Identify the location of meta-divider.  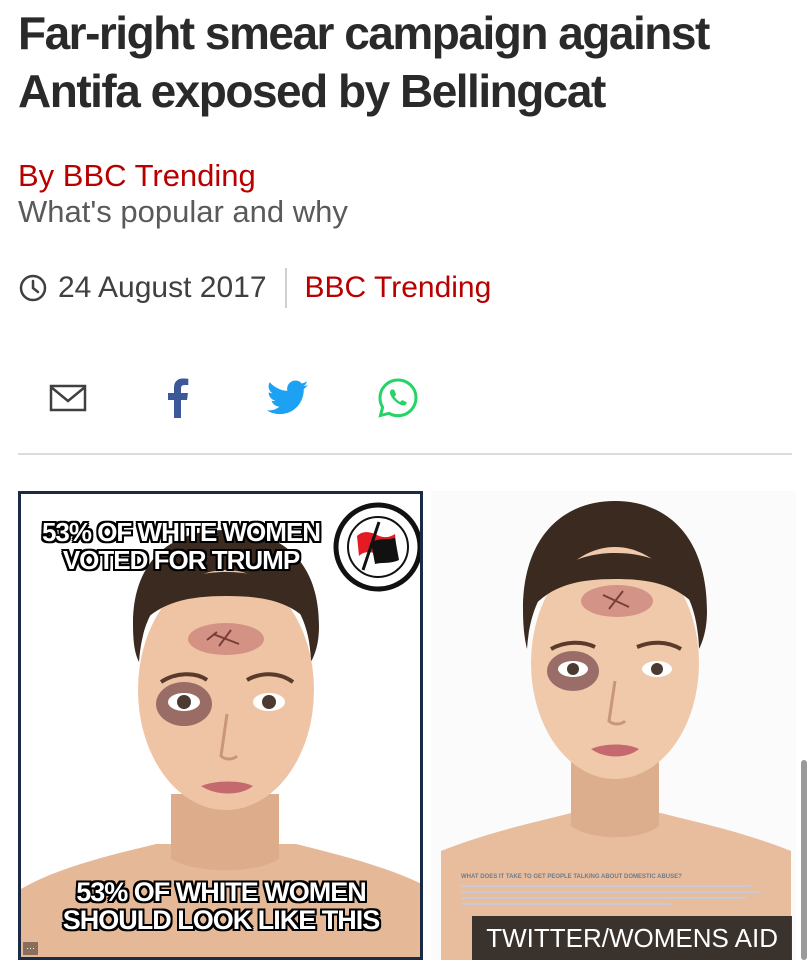
(285, 288).